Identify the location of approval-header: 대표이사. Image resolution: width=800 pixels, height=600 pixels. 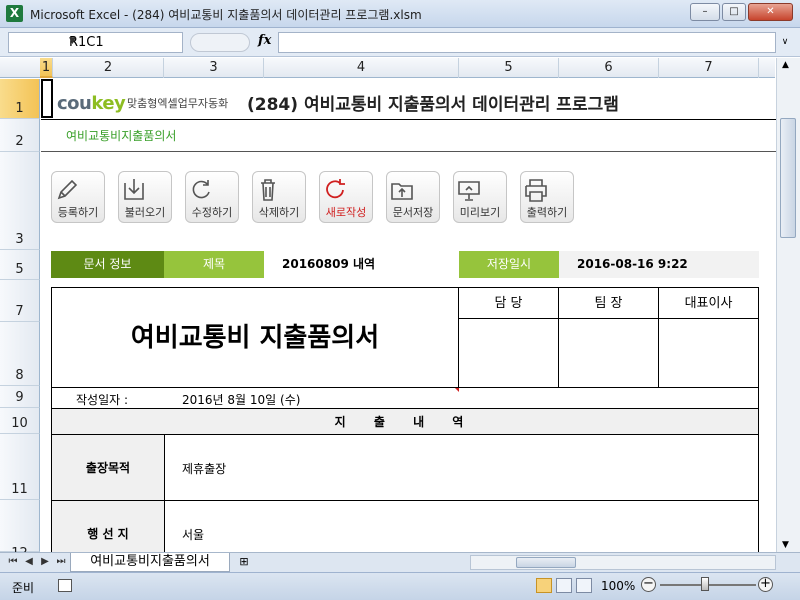
(708, 303).